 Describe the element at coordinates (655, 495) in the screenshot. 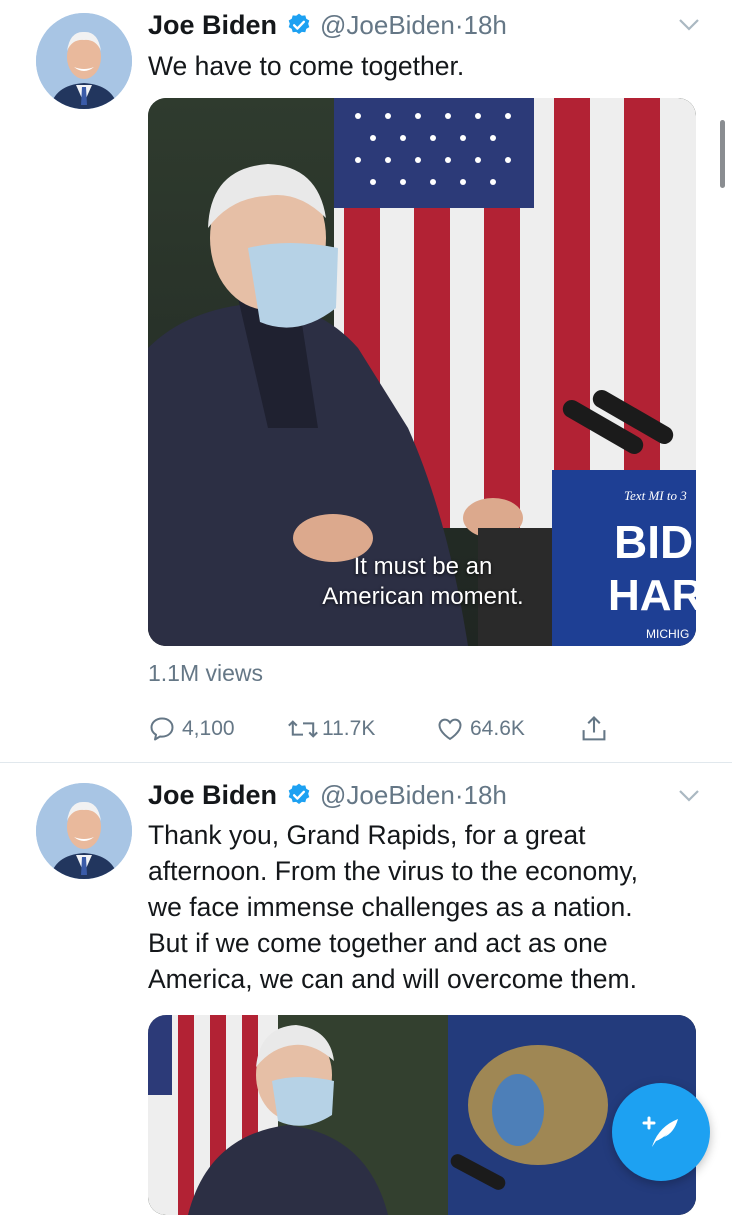

I see `sign-text-small: Text MI to 3` at that location.